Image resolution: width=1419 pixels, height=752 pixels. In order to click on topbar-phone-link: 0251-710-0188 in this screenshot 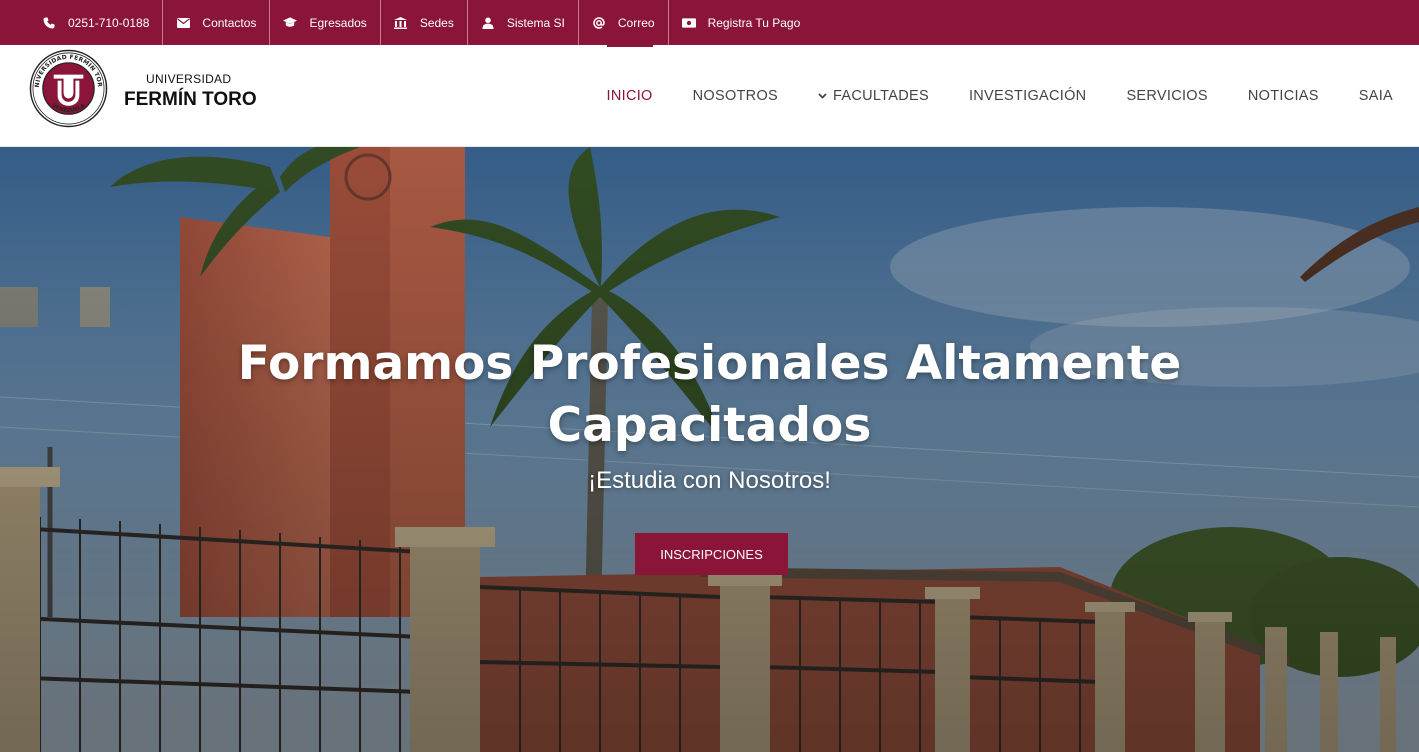, I will do `click(96, 22)`.